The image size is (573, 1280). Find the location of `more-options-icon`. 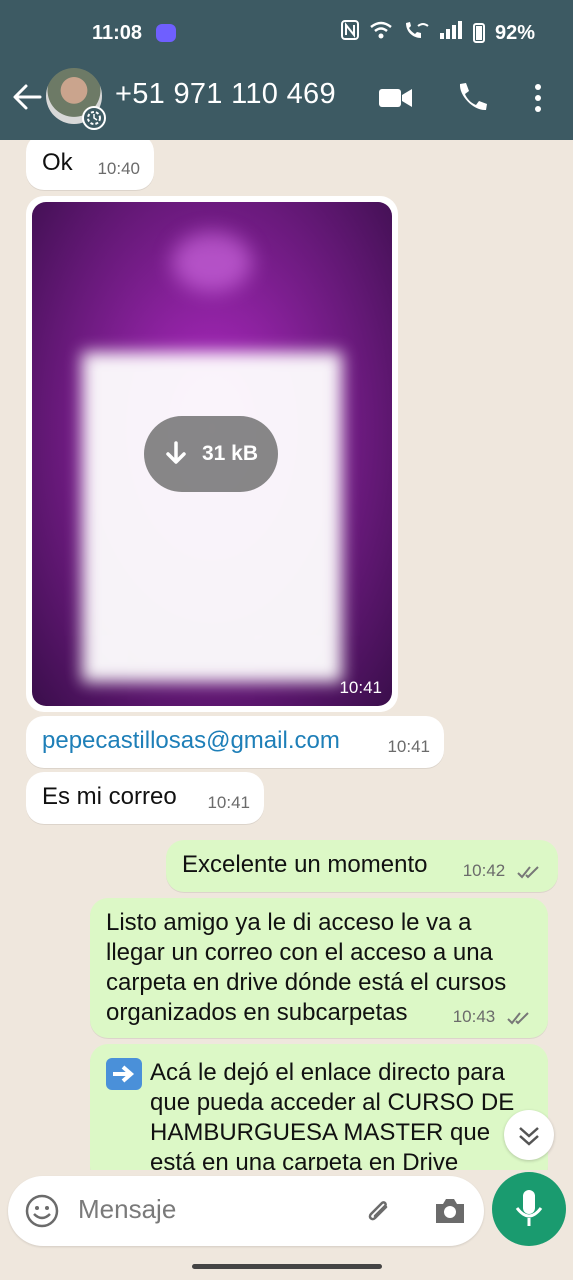

more-options-icon is located at coordinates (540, 98).